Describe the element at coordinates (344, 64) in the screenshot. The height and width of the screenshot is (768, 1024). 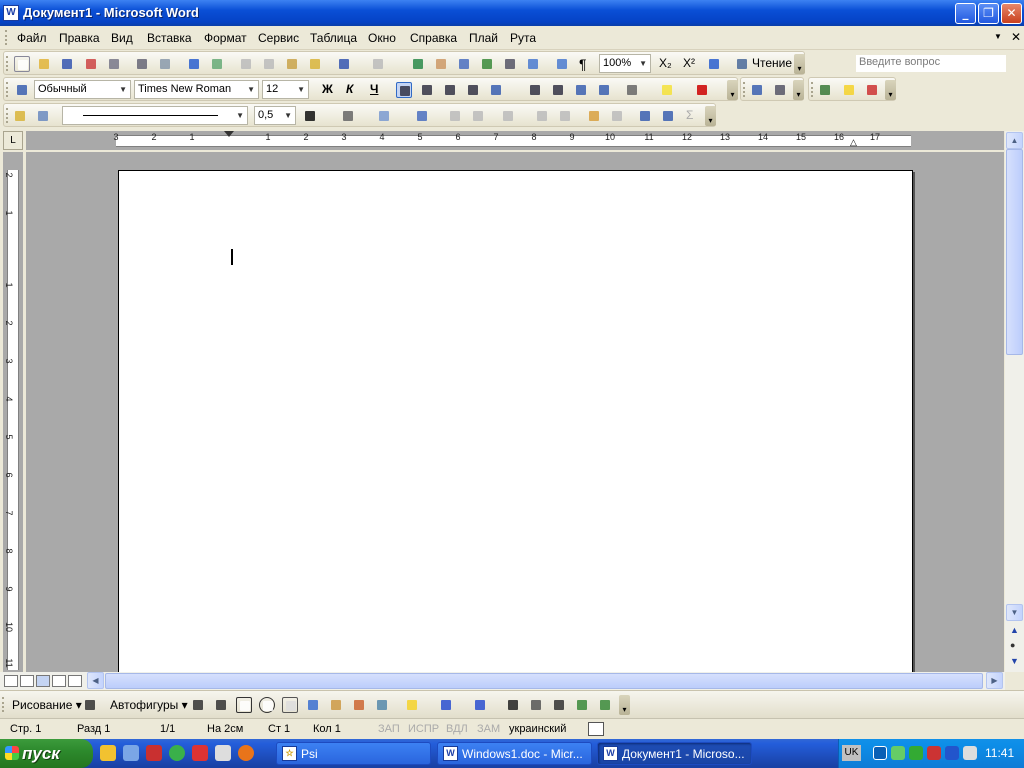
I see `undo-icon` at that location.